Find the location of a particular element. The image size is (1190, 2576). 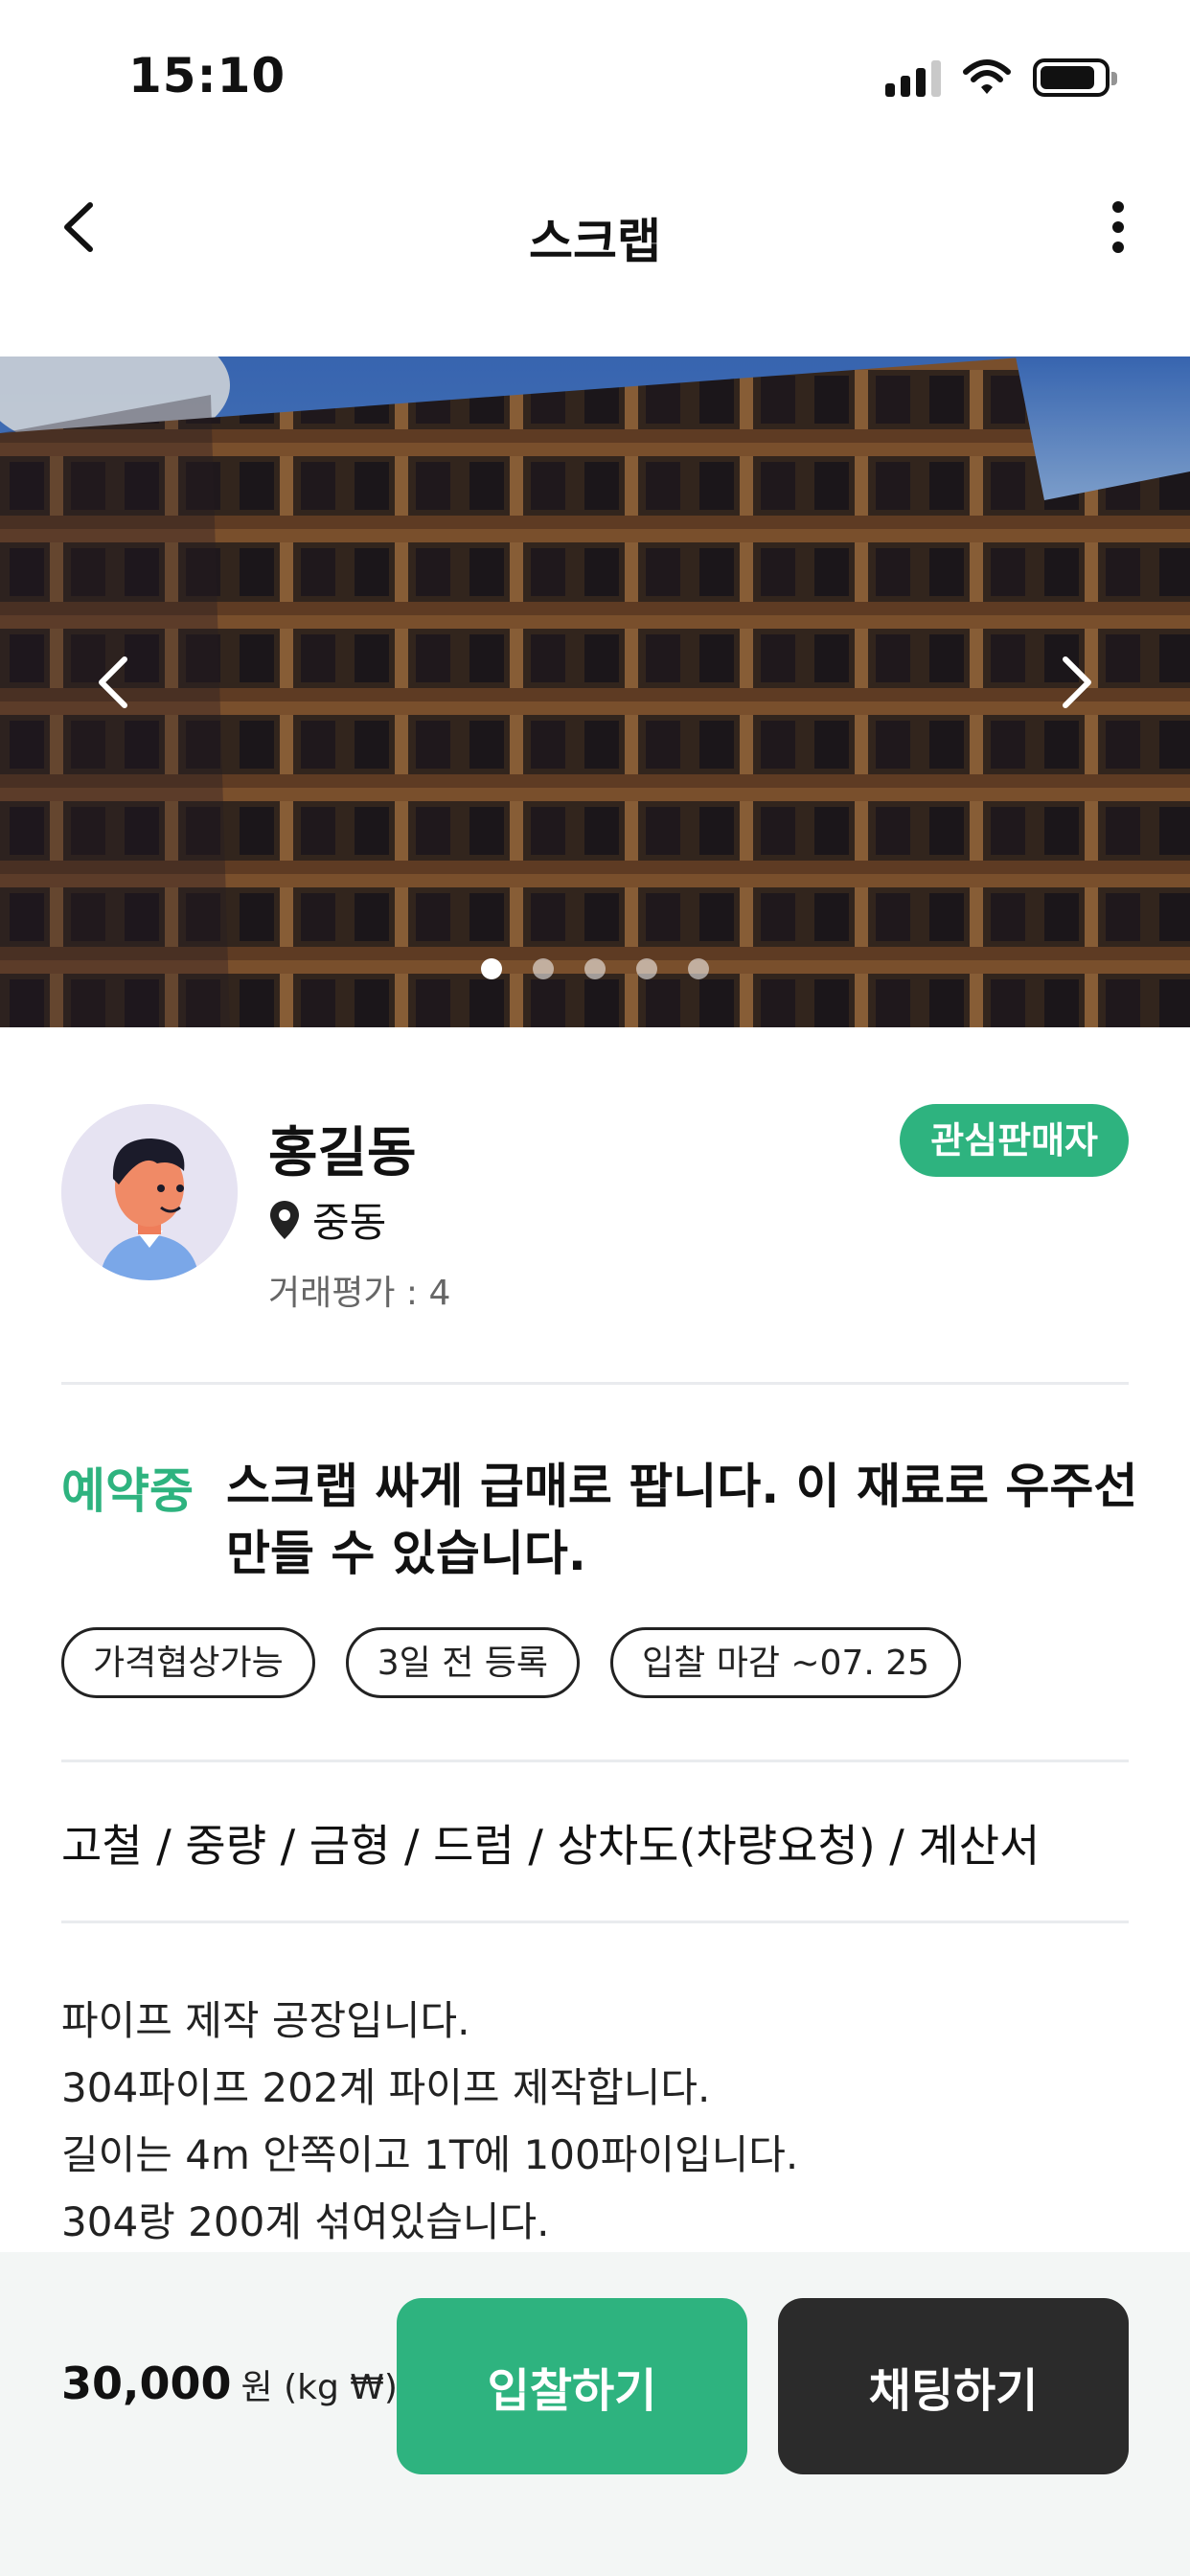

listing-title: 스크랩 싸게 급매로 팝니다. 이 재료로 우주선 만들 수 있습니다. is located at coordinates (682, 1520).